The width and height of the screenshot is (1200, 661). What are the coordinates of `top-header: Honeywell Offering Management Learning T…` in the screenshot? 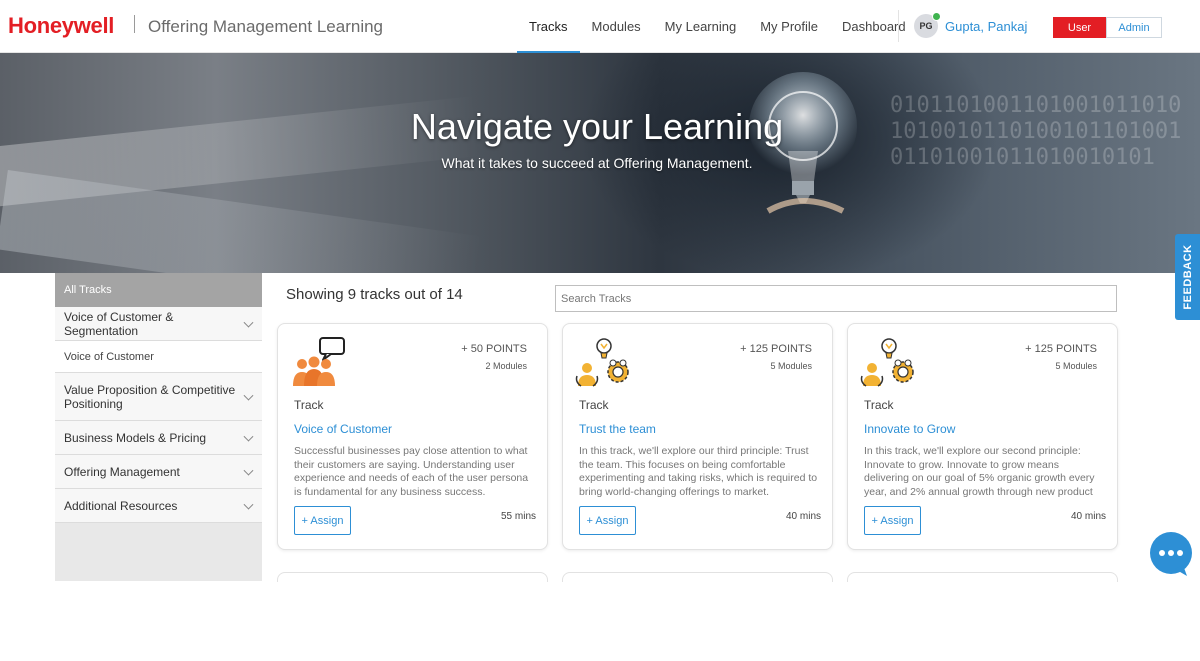 It's located at (600, 27).